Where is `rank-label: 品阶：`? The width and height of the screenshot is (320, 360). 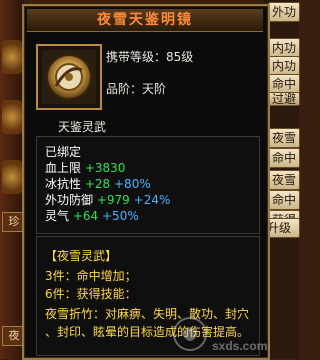 rank-label: 品阶： is located at coordinates (124, 89).